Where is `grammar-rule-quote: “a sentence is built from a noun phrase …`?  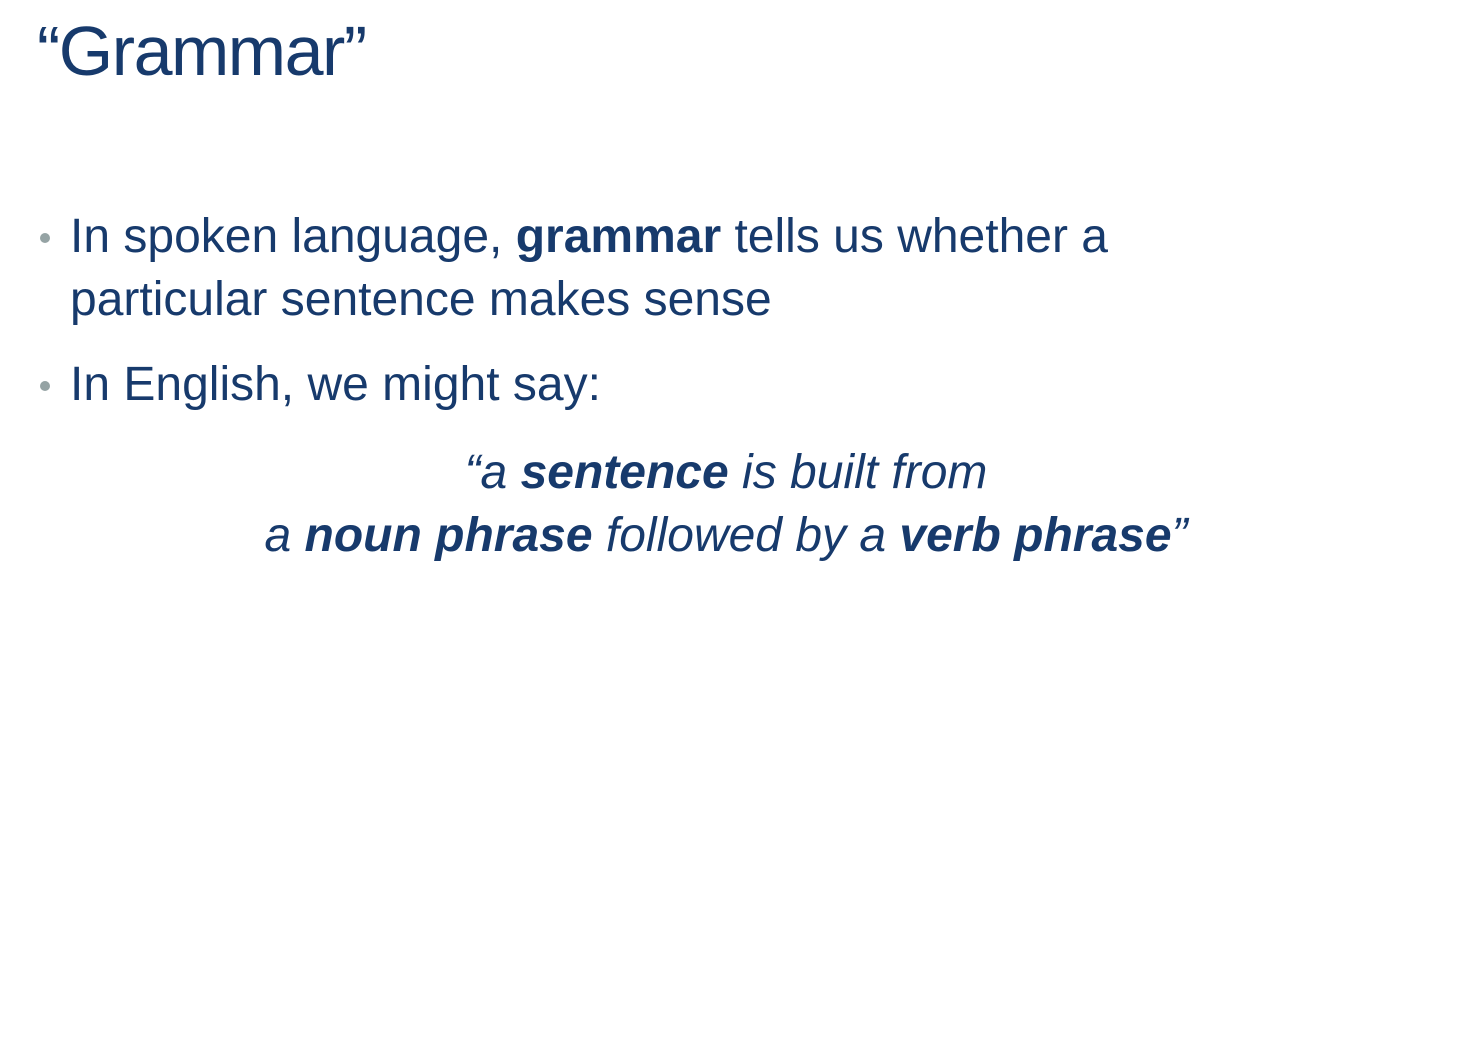 grammar-rule-quote: “a sentence is built from a noun phrase … is located at coordinates (726, 504).